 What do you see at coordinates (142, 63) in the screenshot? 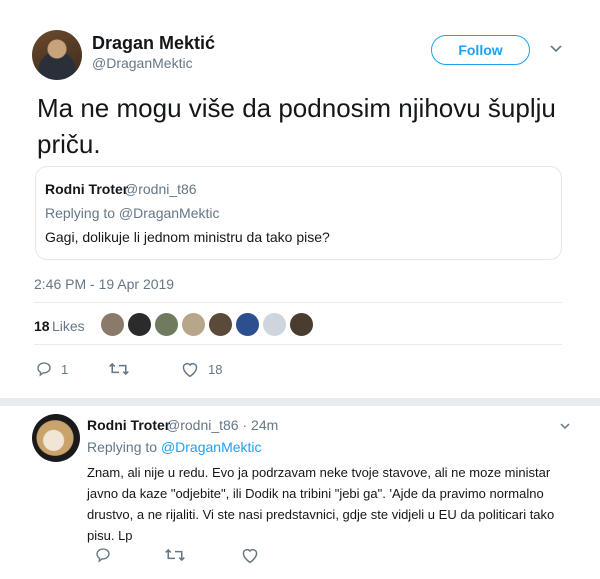
I see `author-handle: @DraganMektic` at bounding box center [142, 63].